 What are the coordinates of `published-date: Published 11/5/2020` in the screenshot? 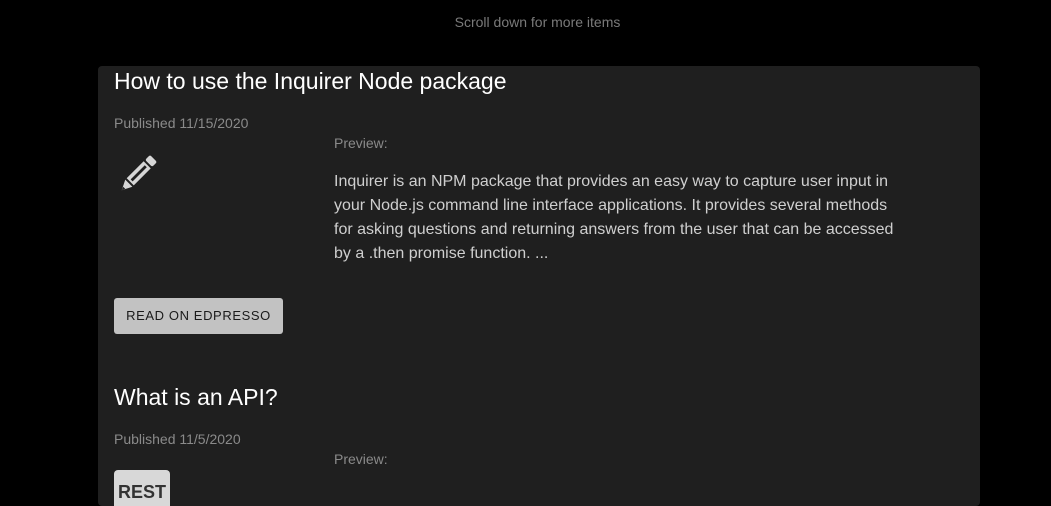 It's located at (177, 439).